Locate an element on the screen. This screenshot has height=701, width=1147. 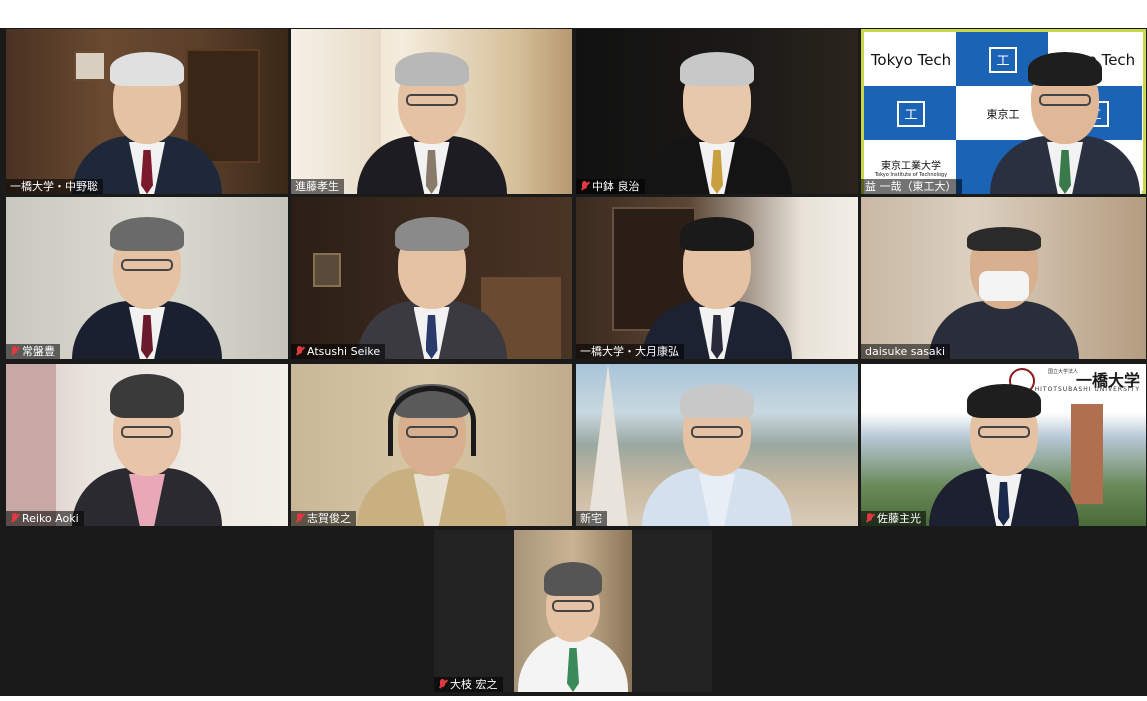
video-tile: 大枝 宏之 is located at coordinates (573, 611).